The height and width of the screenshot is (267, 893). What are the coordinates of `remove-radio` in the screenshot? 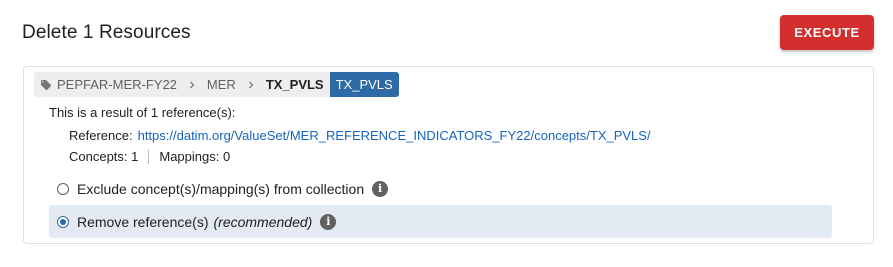 It's located at (63, 221).